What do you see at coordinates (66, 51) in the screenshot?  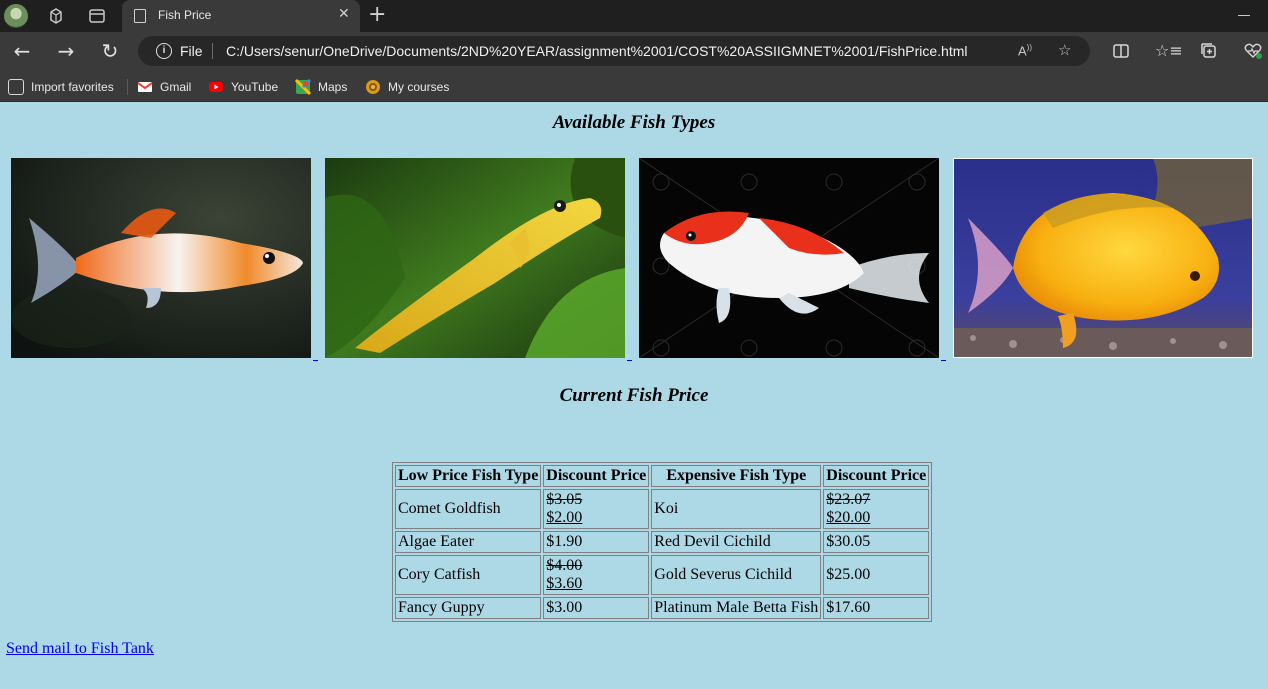 I see `forward-icon: →` at bounding box center [66, 51].